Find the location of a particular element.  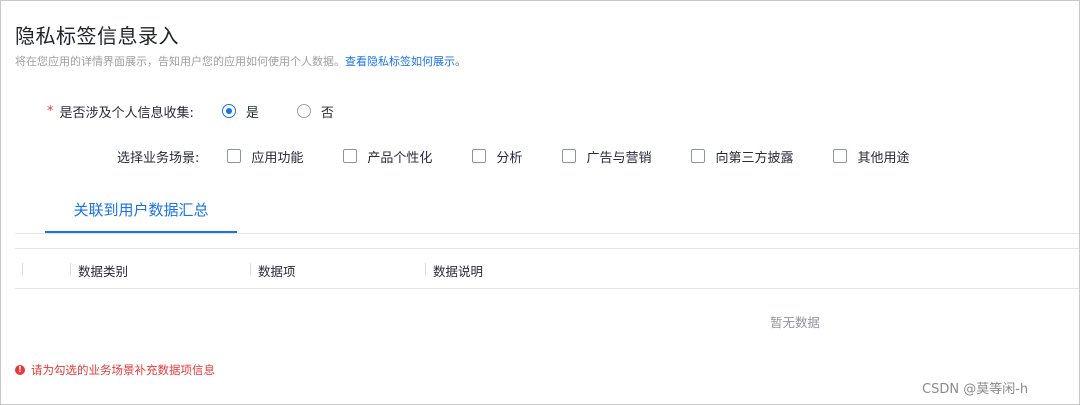

business-scenarios: 选择业务场景: 应用功能 产品个性化 分析 广告与营销 向第三方披露 其他用途 is located at coordinates (513, 156).